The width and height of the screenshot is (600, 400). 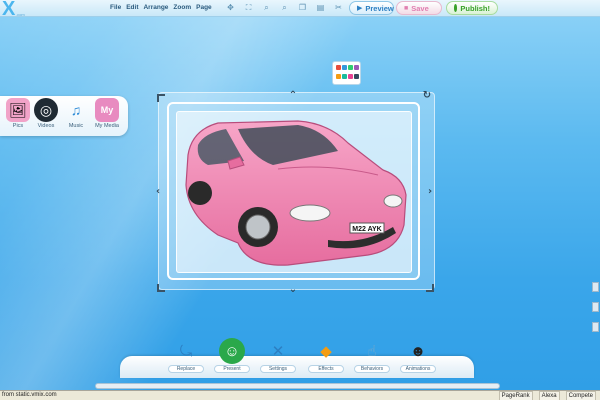 I want to click on zoom-in-icon: ⌕, so click(x=266, y=7).